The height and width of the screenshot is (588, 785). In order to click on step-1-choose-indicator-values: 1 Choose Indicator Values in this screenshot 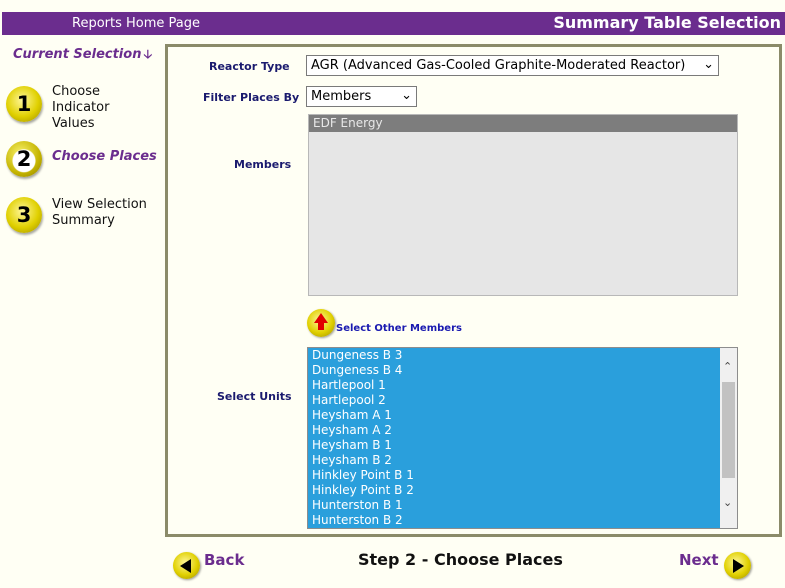, I will do `click(86, 109)`.